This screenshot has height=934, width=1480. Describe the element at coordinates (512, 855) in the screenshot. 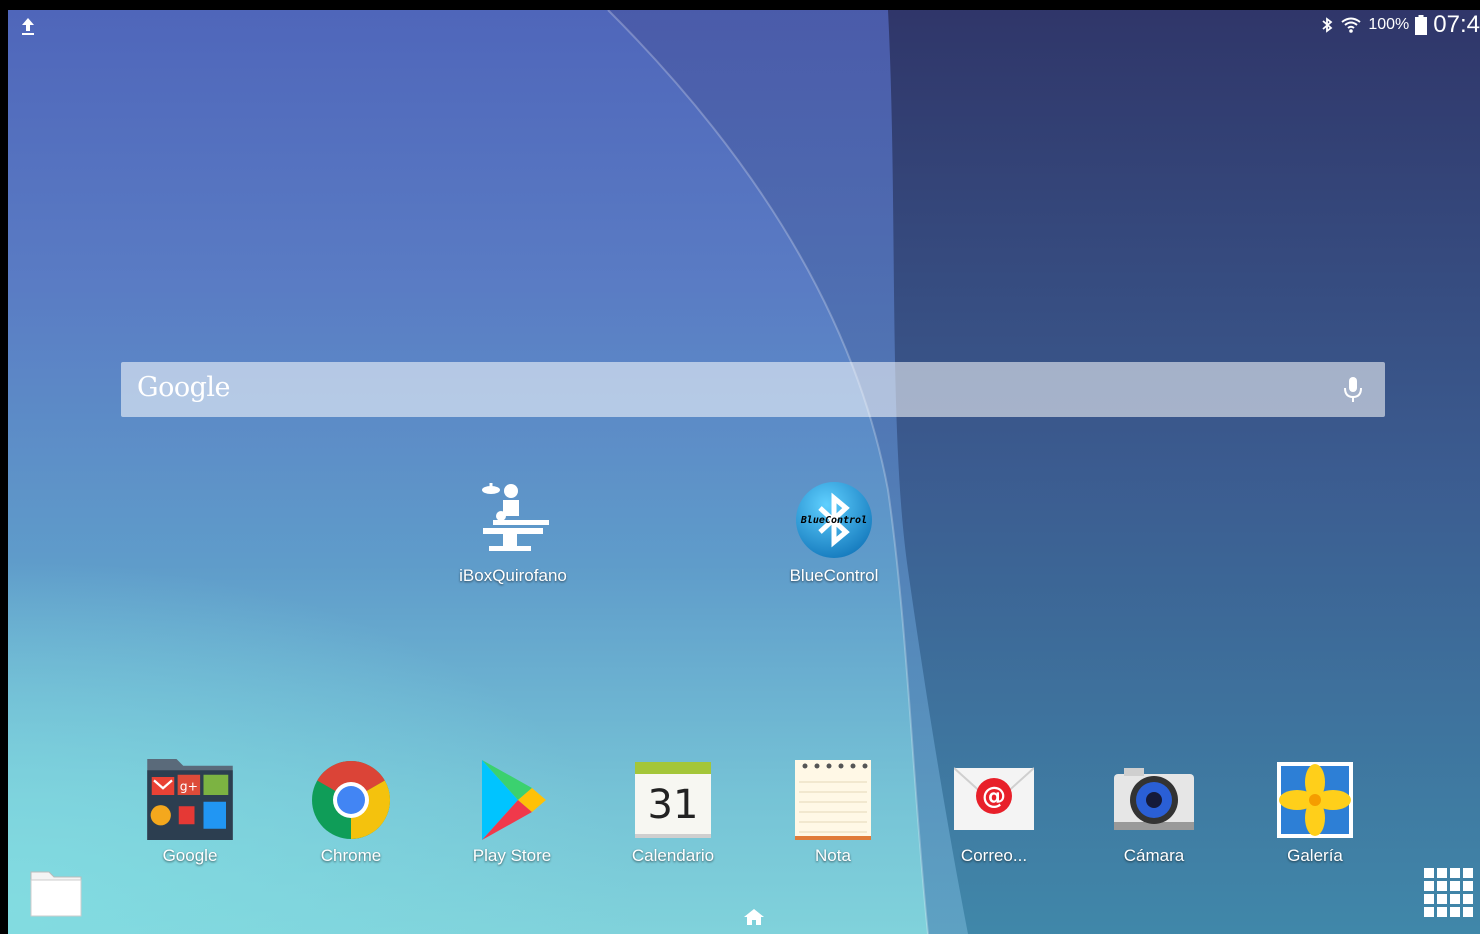

I see `app-label: Play Store` at that location.